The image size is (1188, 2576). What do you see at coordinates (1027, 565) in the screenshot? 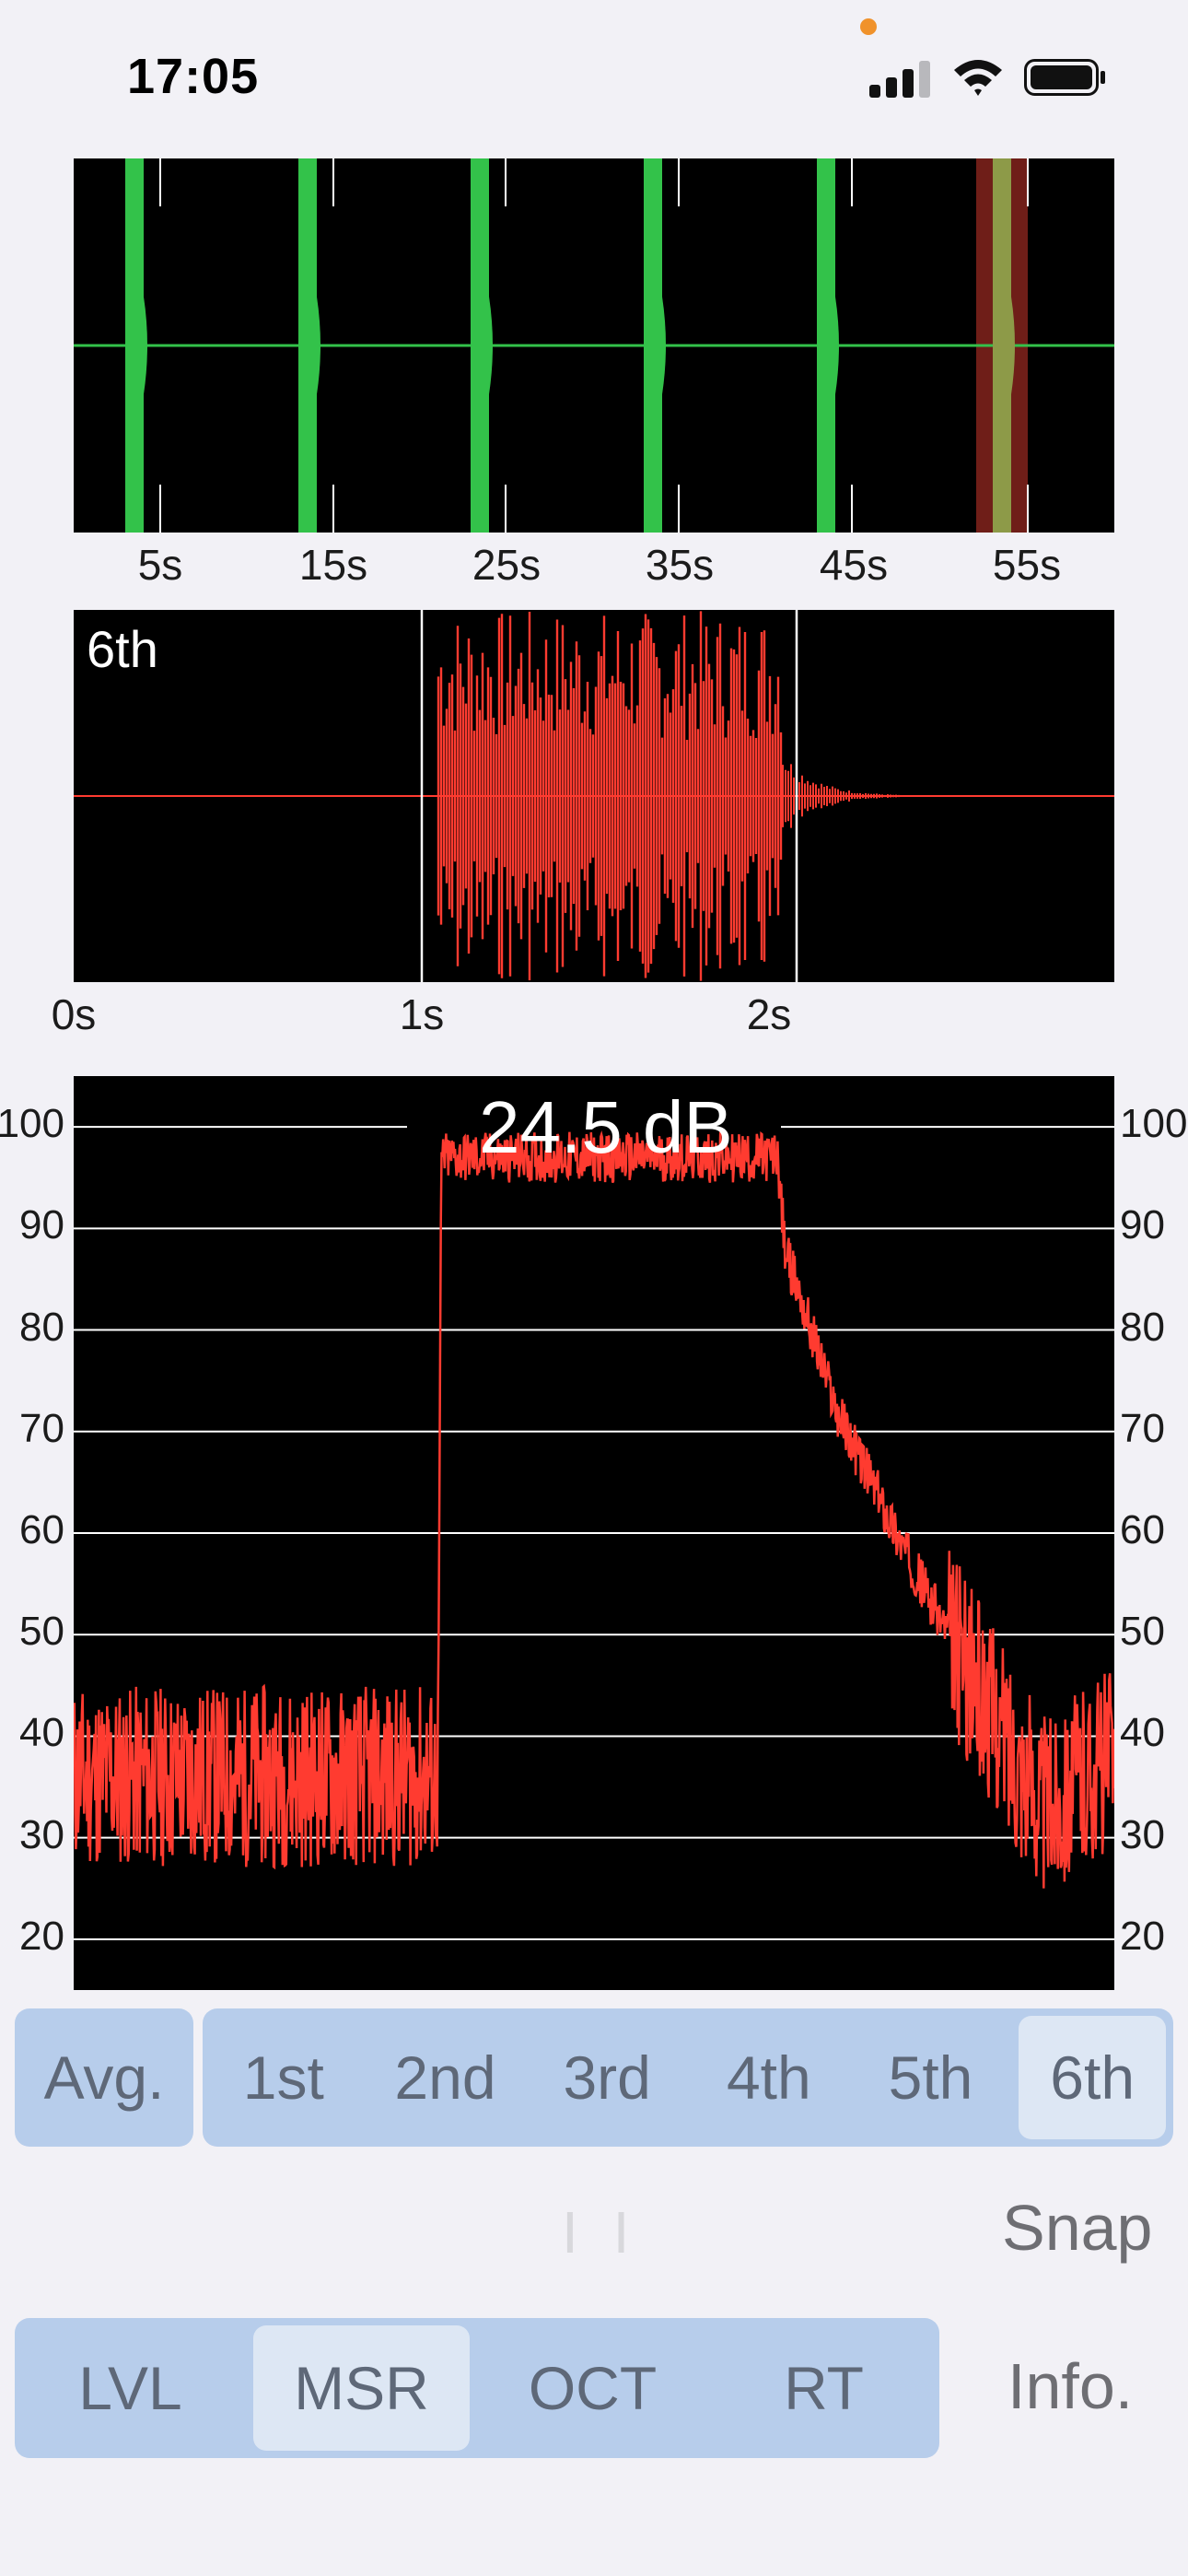
I see `overview-tick-label: 55s` at bounding box center [1027, 565].